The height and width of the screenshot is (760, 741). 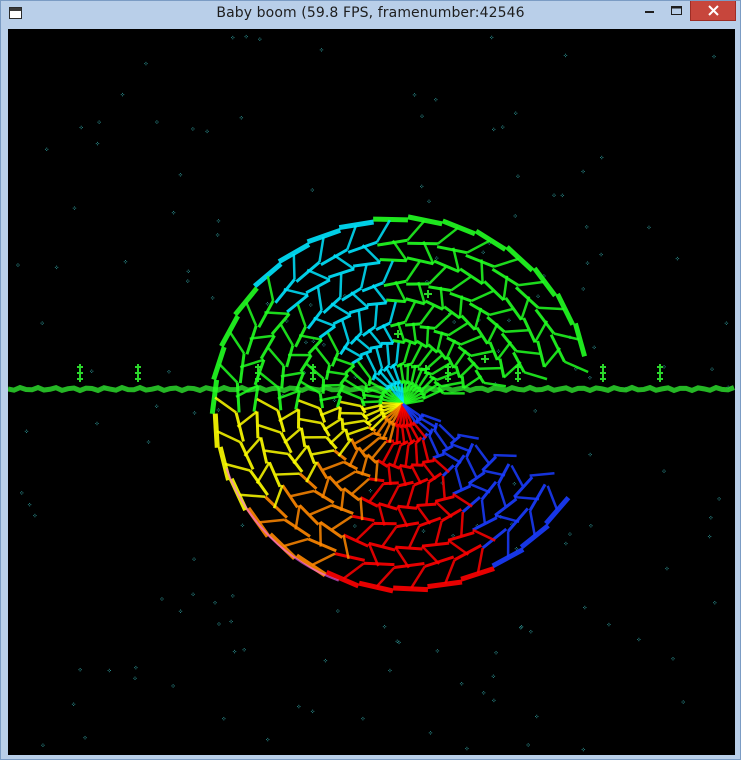 I want to click on maximize-button, so click(x=676, y=11).